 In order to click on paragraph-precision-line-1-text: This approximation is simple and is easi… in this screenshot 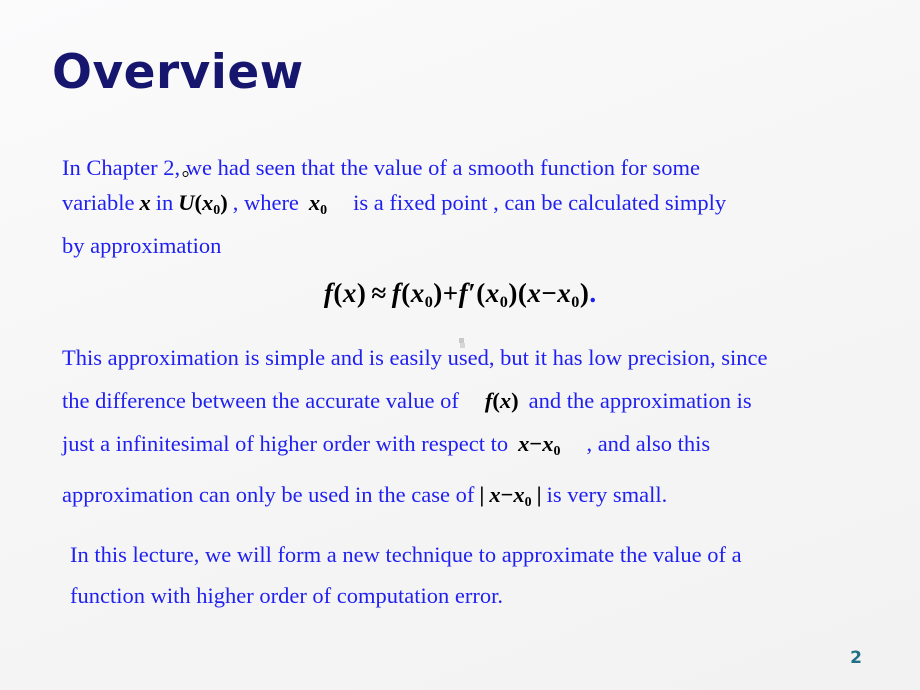, I will do `click(415, 357)`.